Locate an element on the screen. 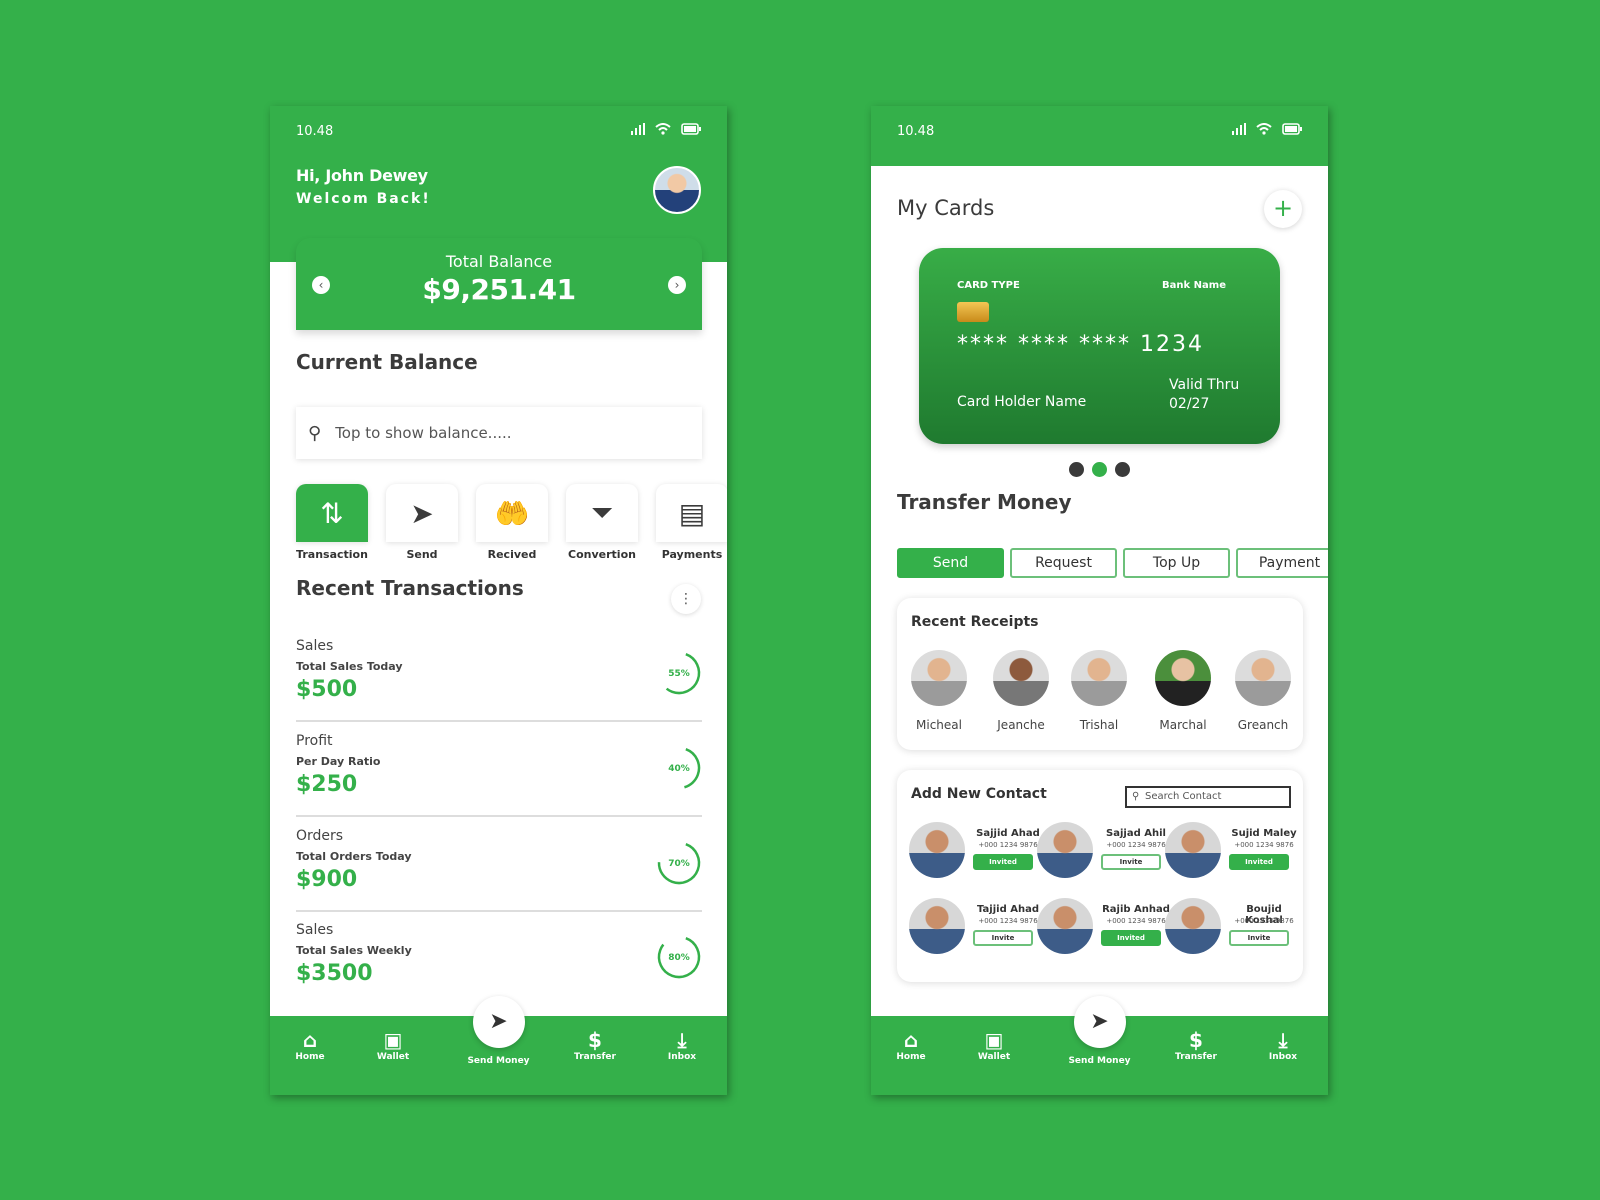 The image size is (1600, 1200). search-contact-input: ⚲ Search Contact is located at coordinates (1208, 797).